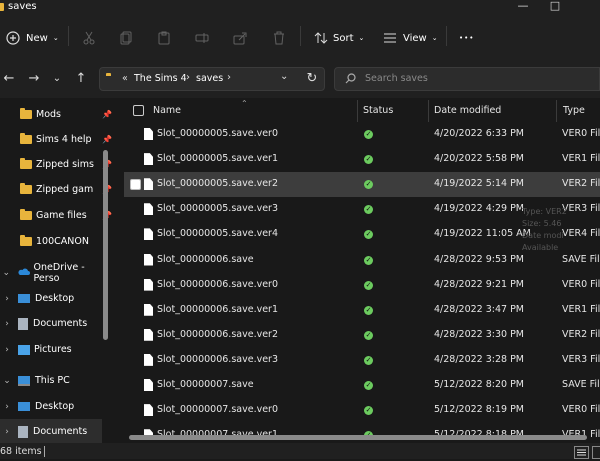  Describe the element at coordinates (479, 159) in the screenshot. I see `file-date-modified: 4/20/2022 5:58 PM` at that location.